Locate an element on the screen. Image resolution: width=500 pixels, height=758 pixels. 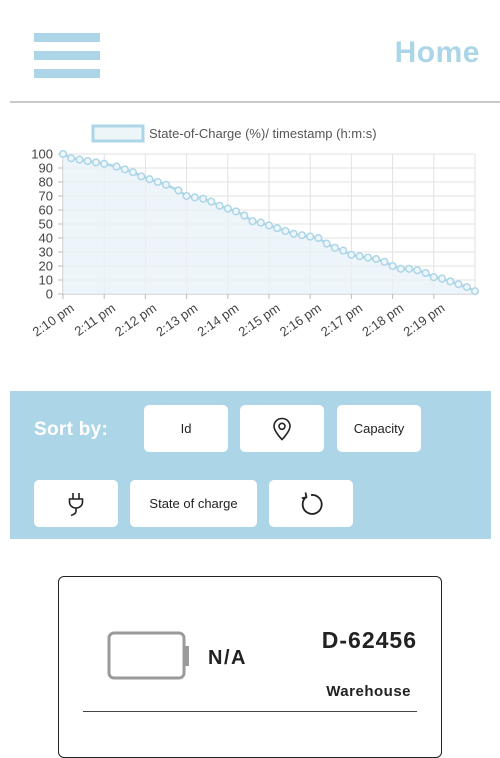
sort-by-label: Sort by: is located at coordinates (71, 429).